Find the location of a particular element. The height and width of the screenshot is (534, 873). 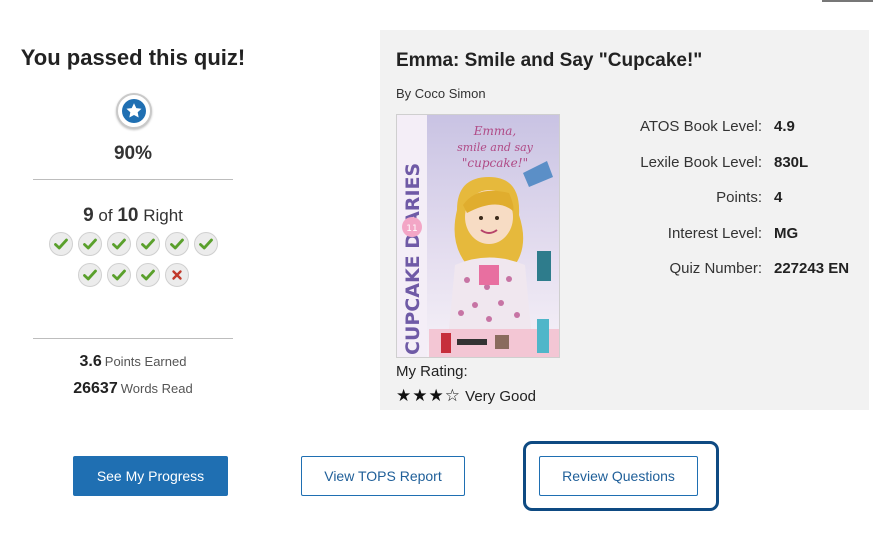

detail-value: MG is located at coordinates (786, 233).